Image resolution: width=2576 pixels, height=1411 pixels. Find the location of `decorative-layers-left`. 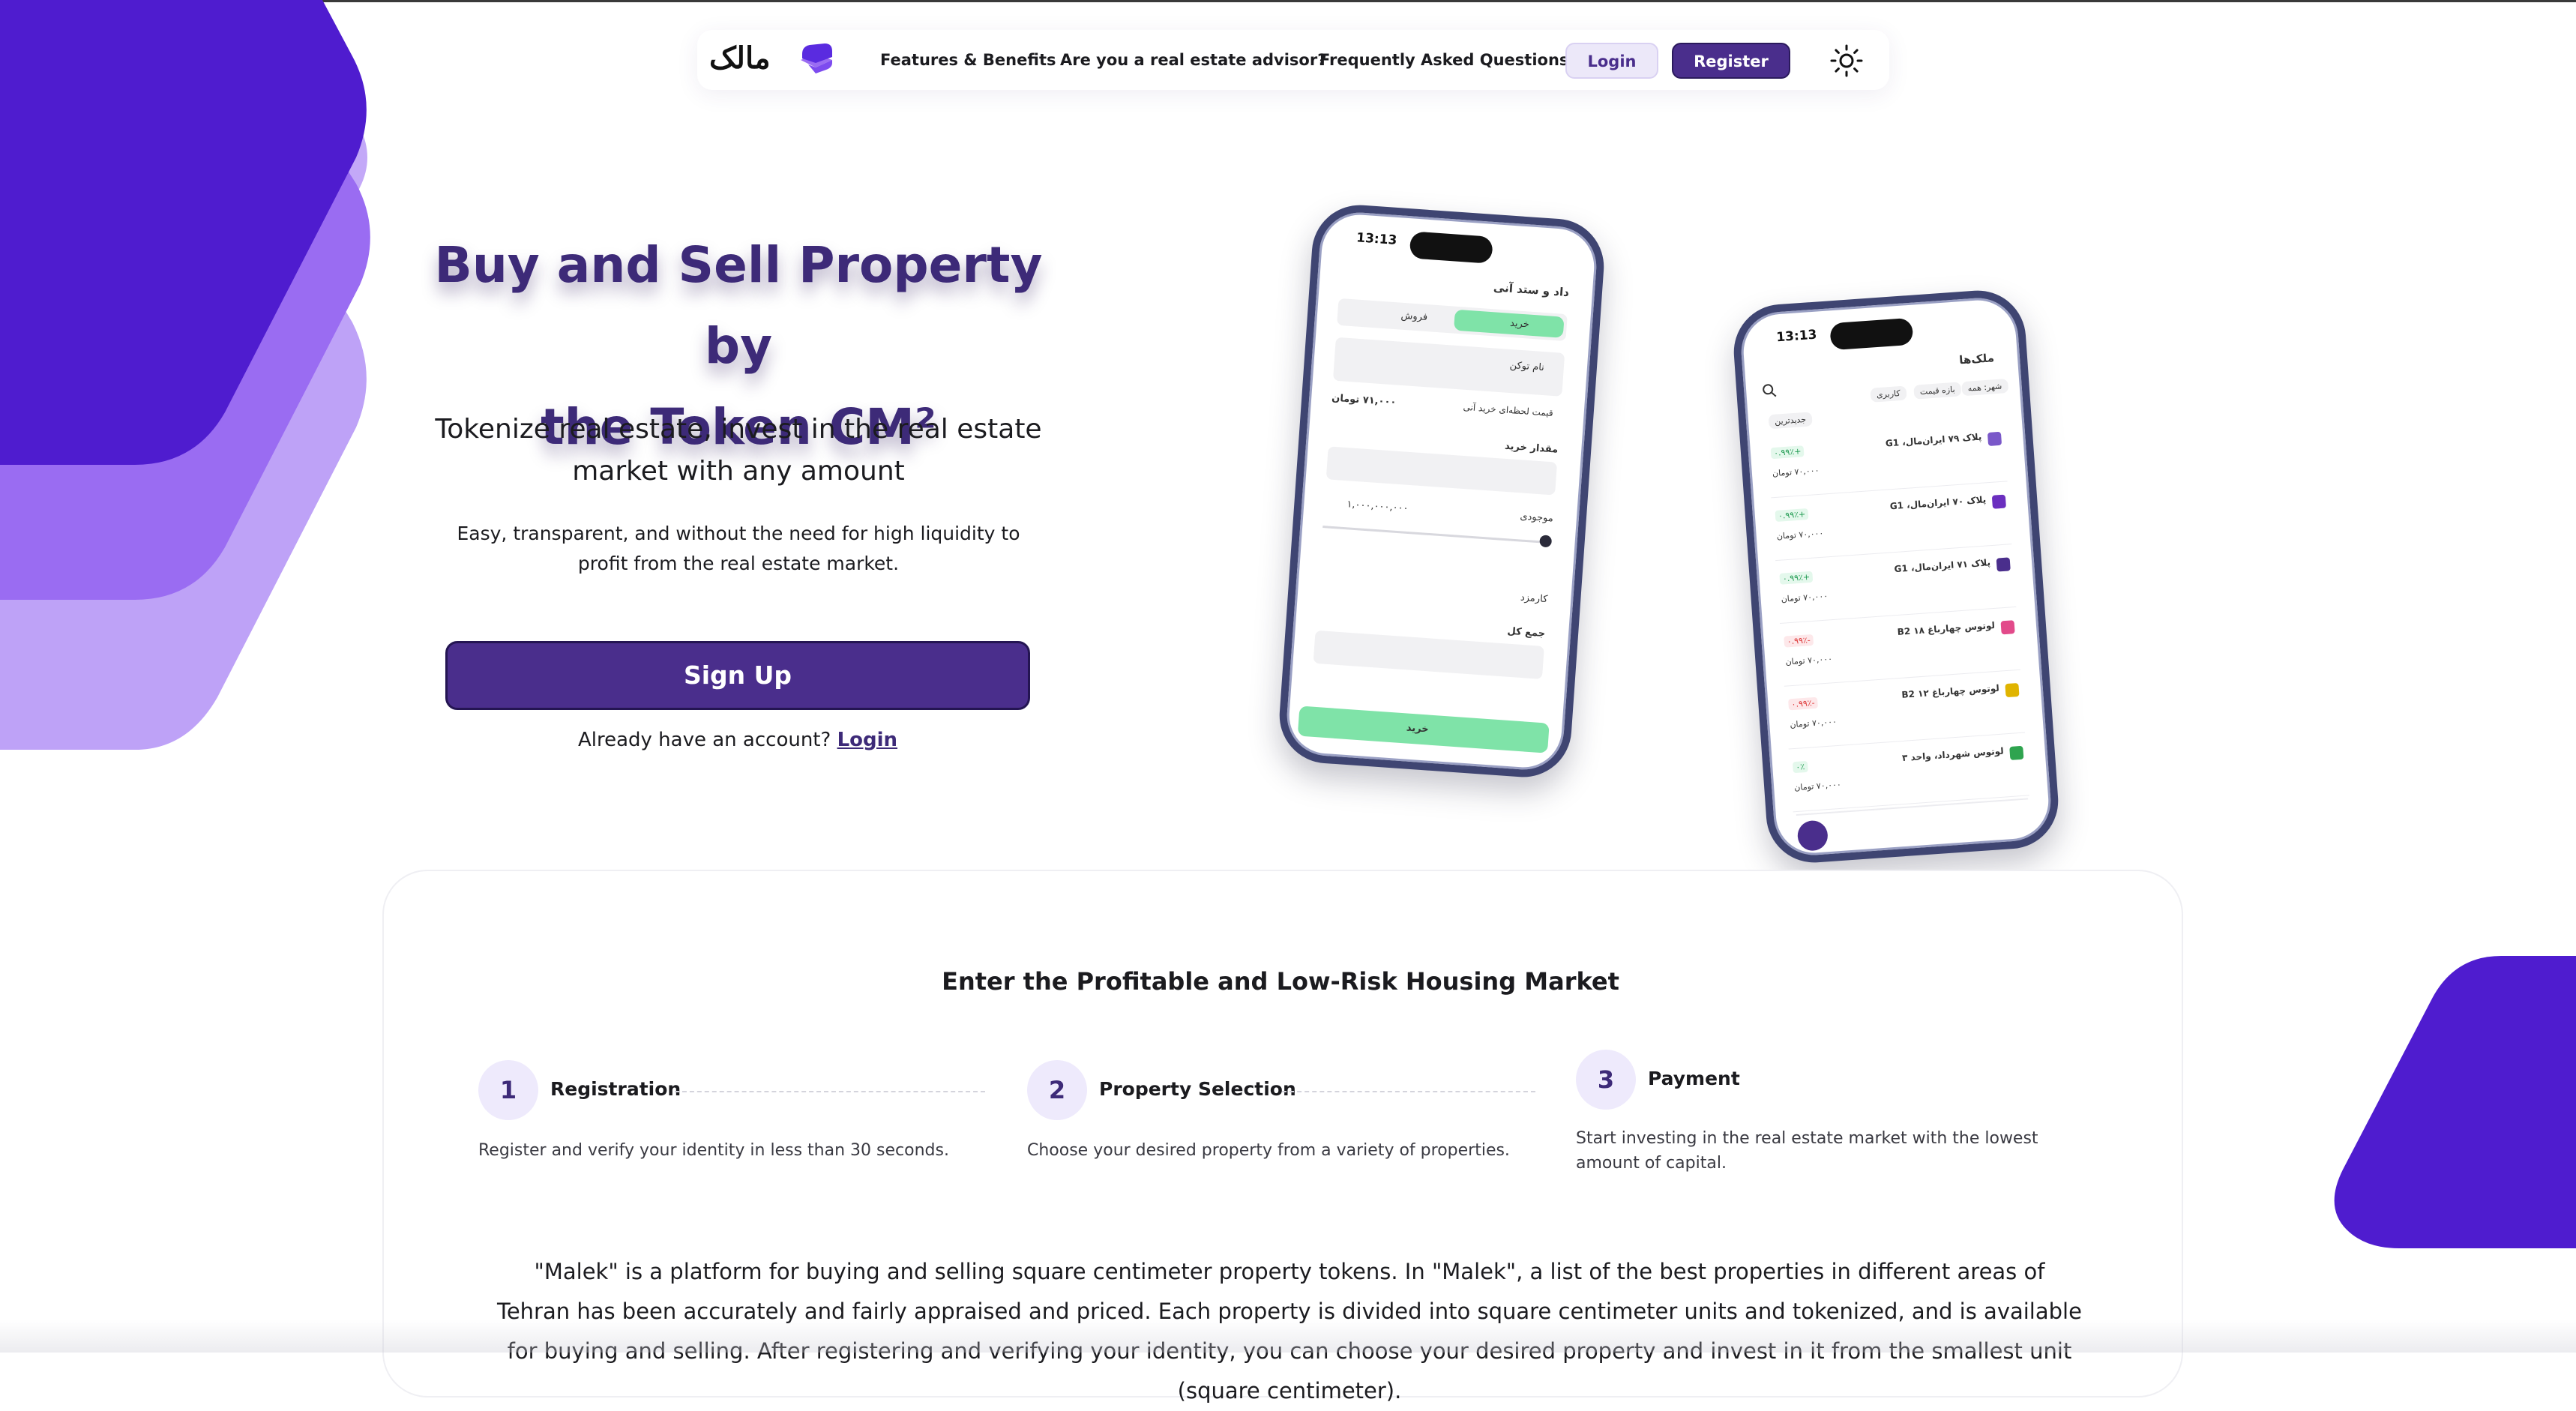

decorative-layers-left is located at coordinates (185, 375).